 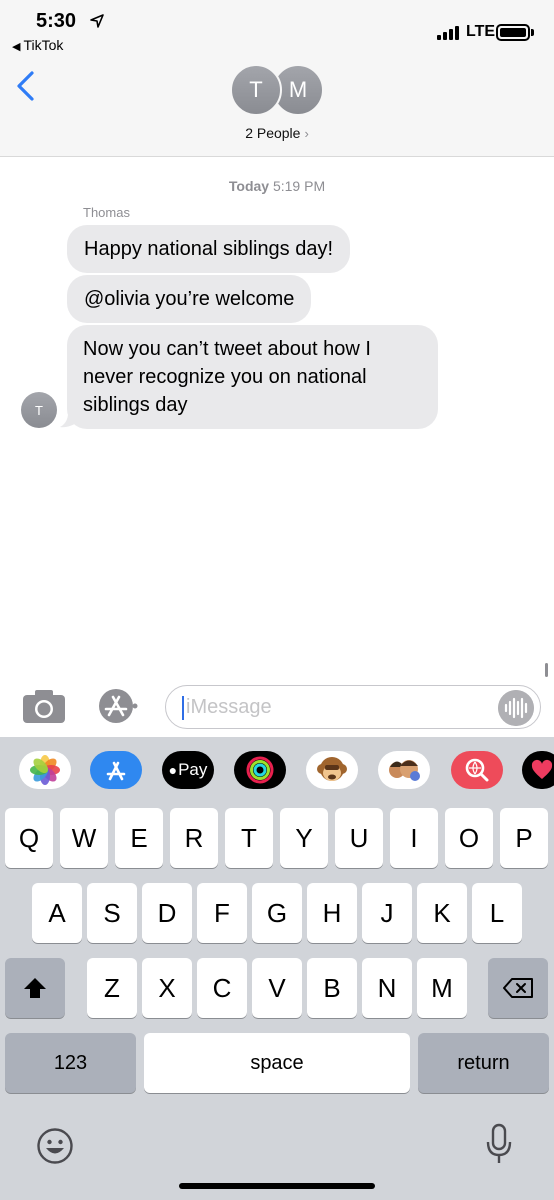 What do you see at coordinates (167, 913) in the screenshot?
I see `key-d: D` at bounding box center [167, 913].